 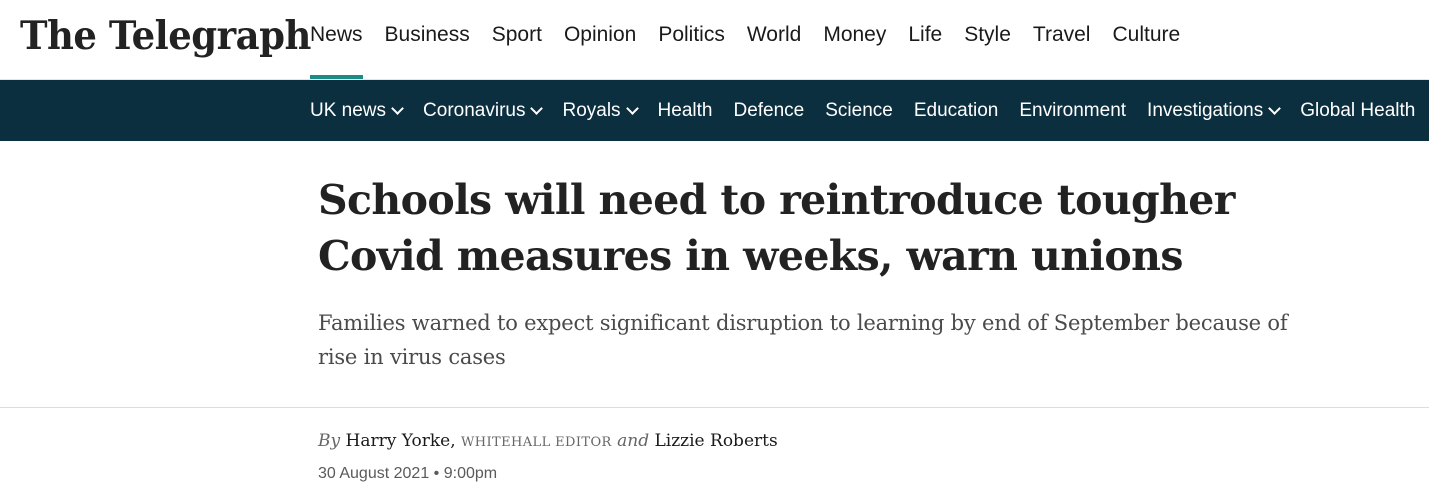 I want to click on section-nav-item-investigations: Investigations, so click(x=1214, y=110).